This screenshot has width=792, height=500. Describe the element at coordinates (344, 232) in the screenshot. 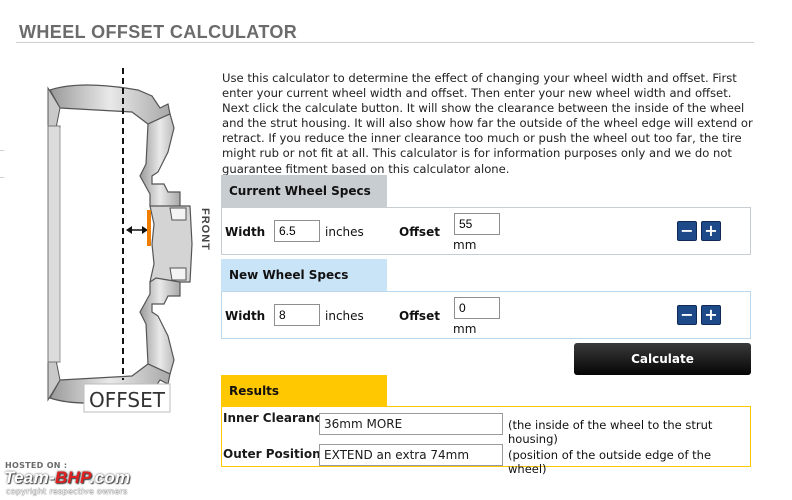

I see `current-width-unit: inches` at that location.